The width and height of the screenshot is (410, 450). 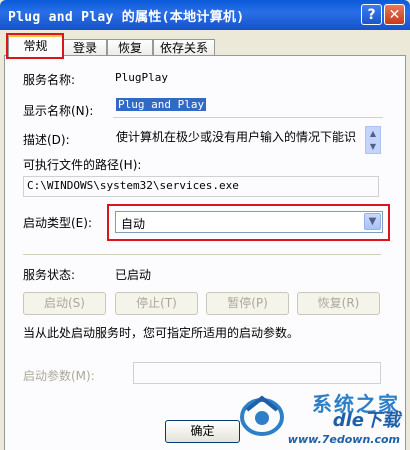 I want to click on service-name-value: PlugPlay, so click(x=141, y=77).